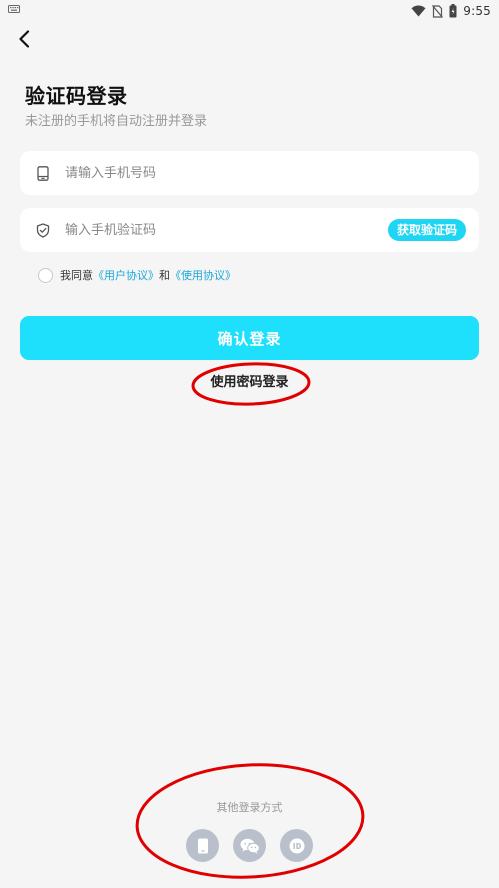 This screenshot has width=499, height=888. I want to click on other-login-options, so click(249, 845).